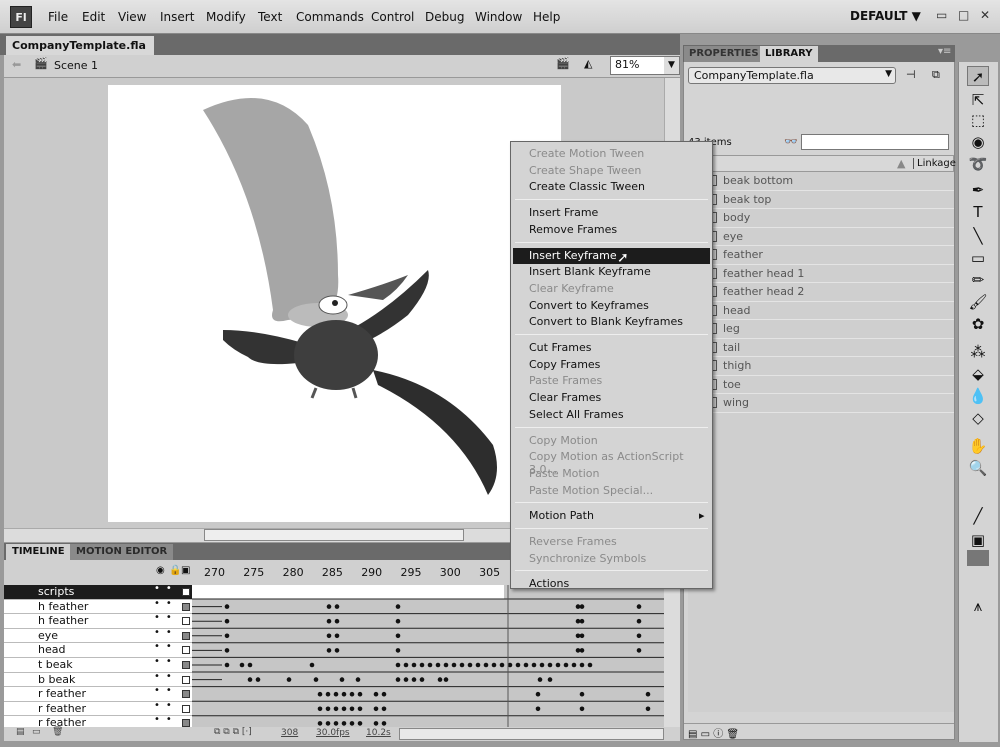  What do you see at coordinates (821, 237) in the screenshot?
I see `library-item: eye` at bounding box center [821, 237].